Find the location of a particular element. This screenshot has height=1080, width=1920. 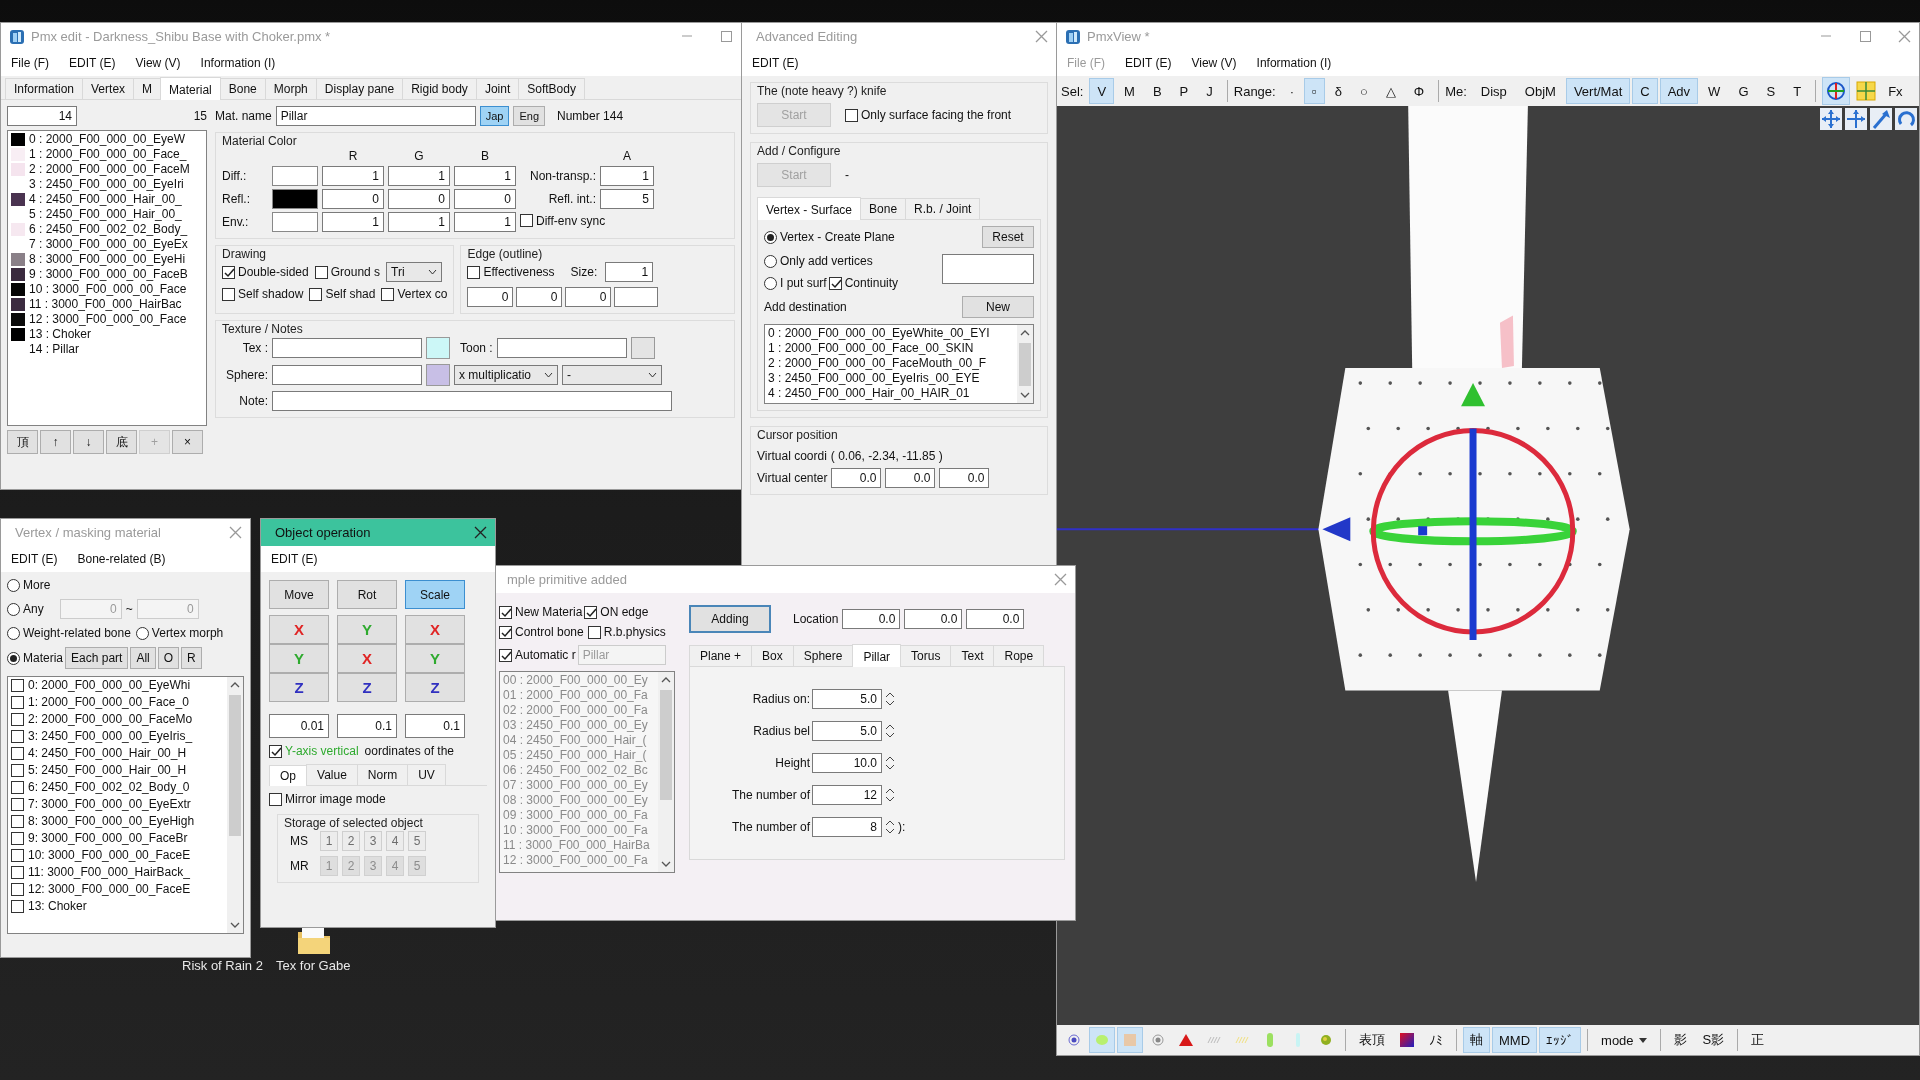

toolbar-button: C is located at coordinates (1645, 91).